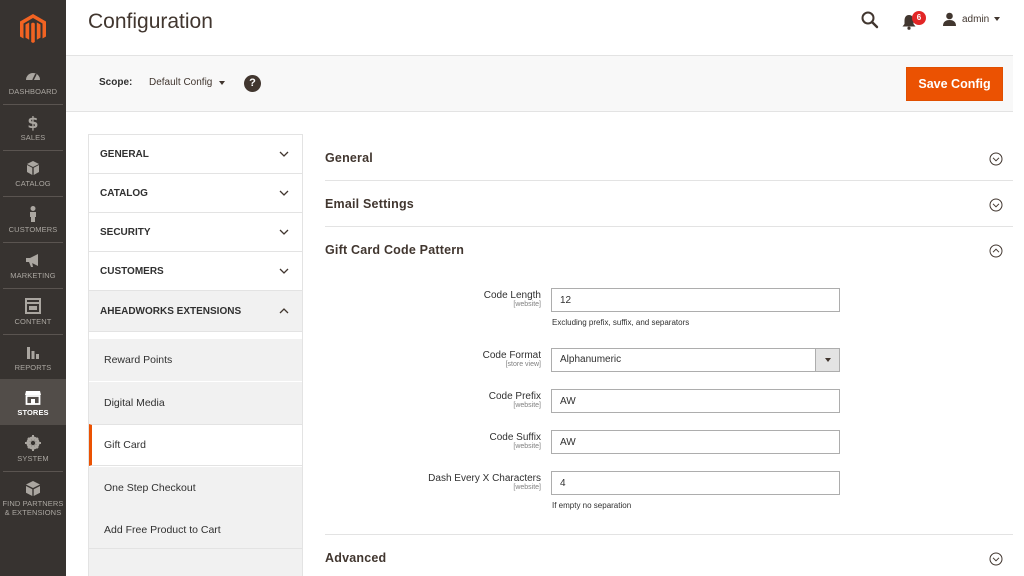 Image resolution: width=1024 pixels, height=576 pixels. Describe the element at coordinates (523, 364) in the screenshot. I see `field-scope: [store view]` at that location.